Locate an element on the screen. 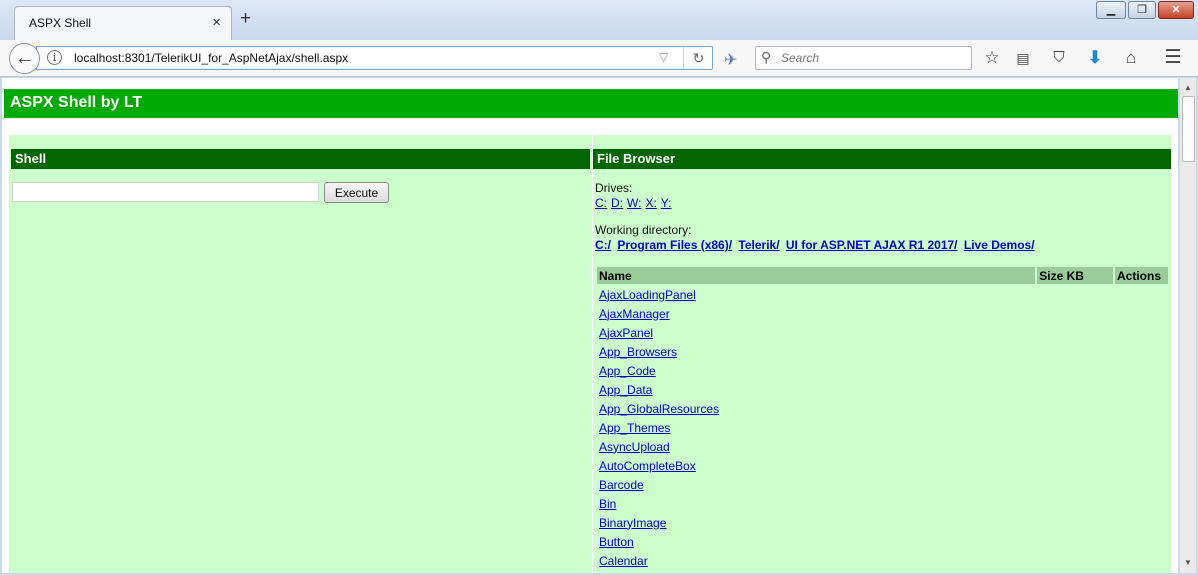 This screenshot has height=575, width=1198. scroll-thumb is located at coordinates (1188, 129).